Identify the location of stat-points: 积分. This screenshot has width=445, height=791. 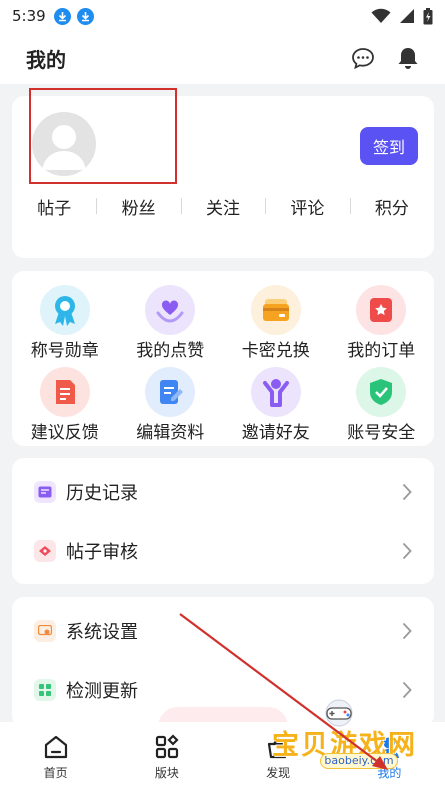
(391, 206).